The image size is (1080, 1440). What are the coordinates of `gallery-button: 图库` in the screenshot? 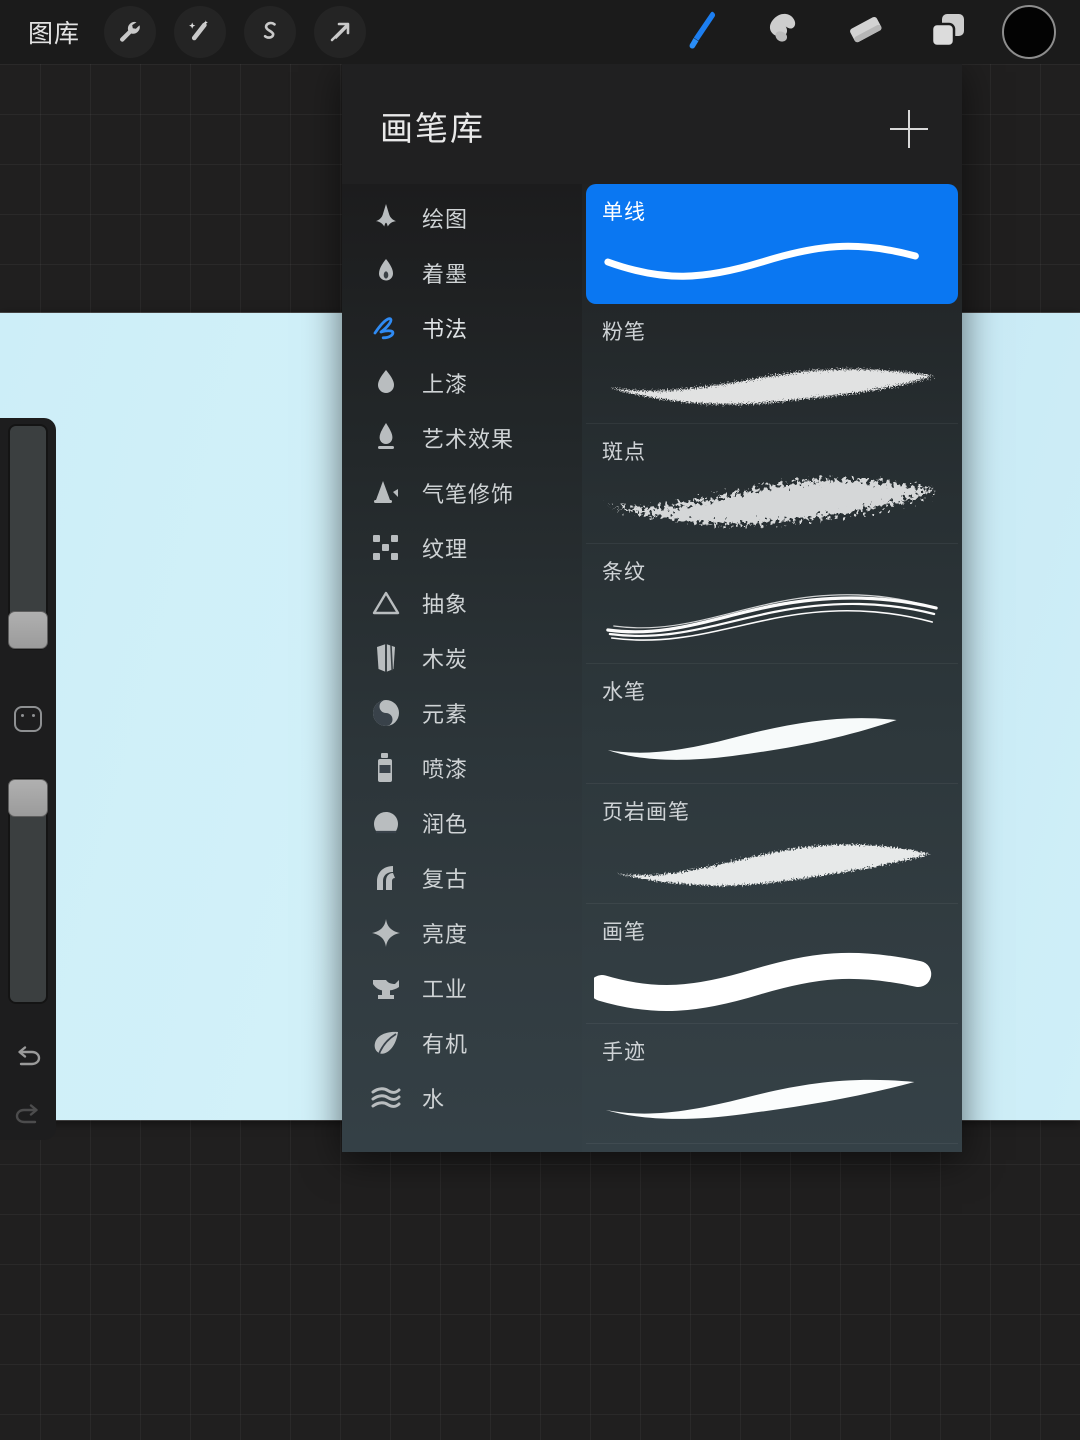 It's located at (54, 32).